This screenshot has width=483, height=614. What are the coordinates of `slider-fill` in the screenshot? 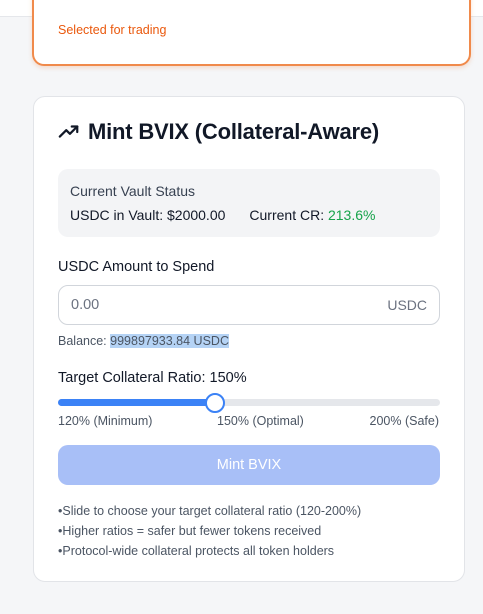 It's located at (136, 402).